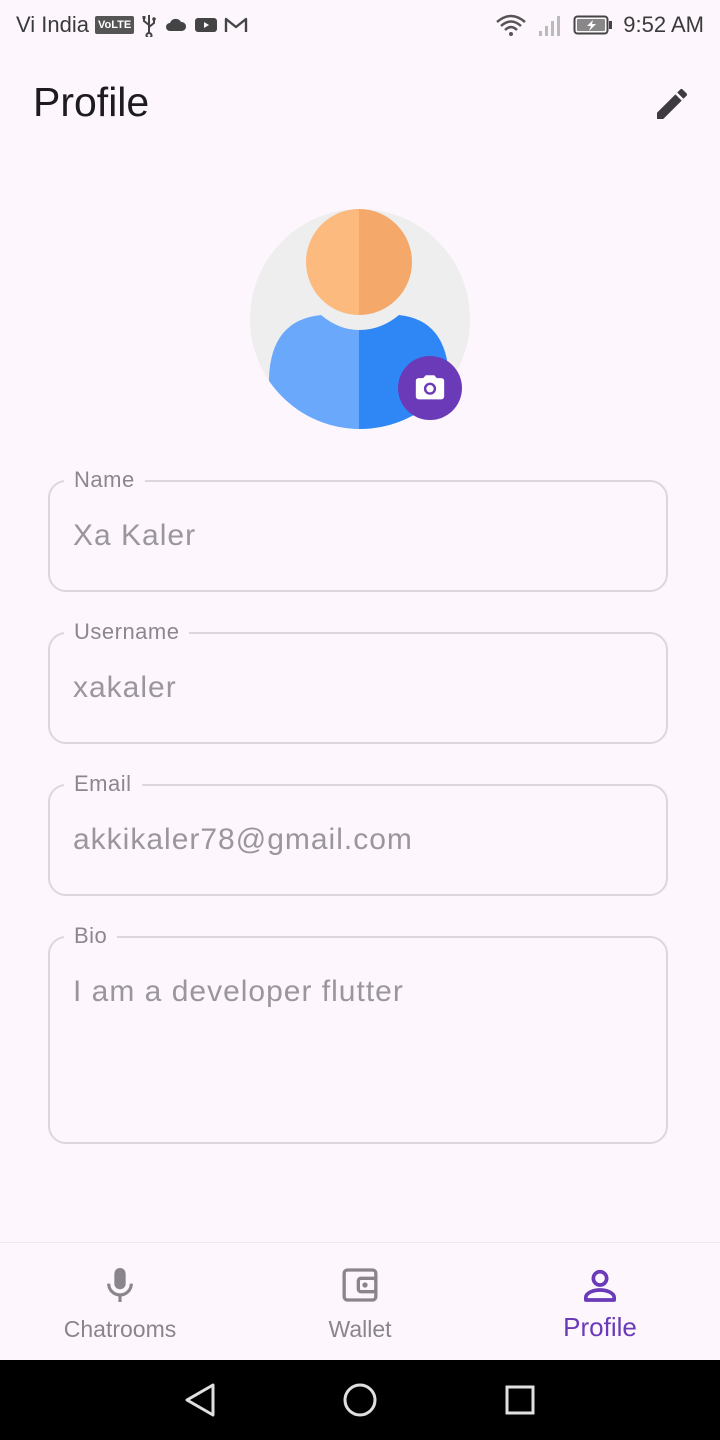 The width and height of the screenshot is (720, 1440). I want to click on status-time: 9:52 AM, so click(663, 24).